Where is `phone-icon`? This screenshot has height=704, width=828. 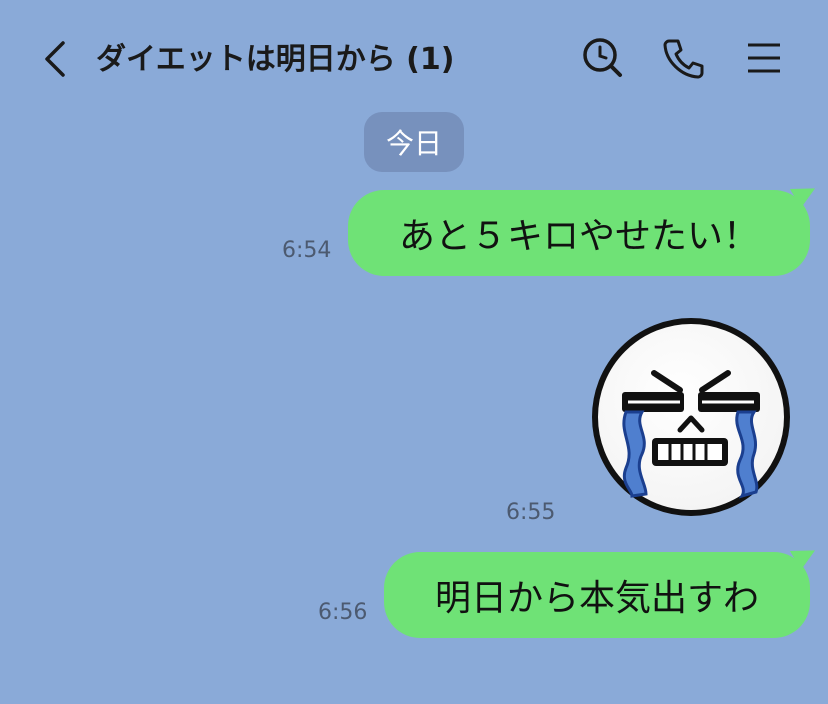 phone-icon is located at coordinates (683, 59).